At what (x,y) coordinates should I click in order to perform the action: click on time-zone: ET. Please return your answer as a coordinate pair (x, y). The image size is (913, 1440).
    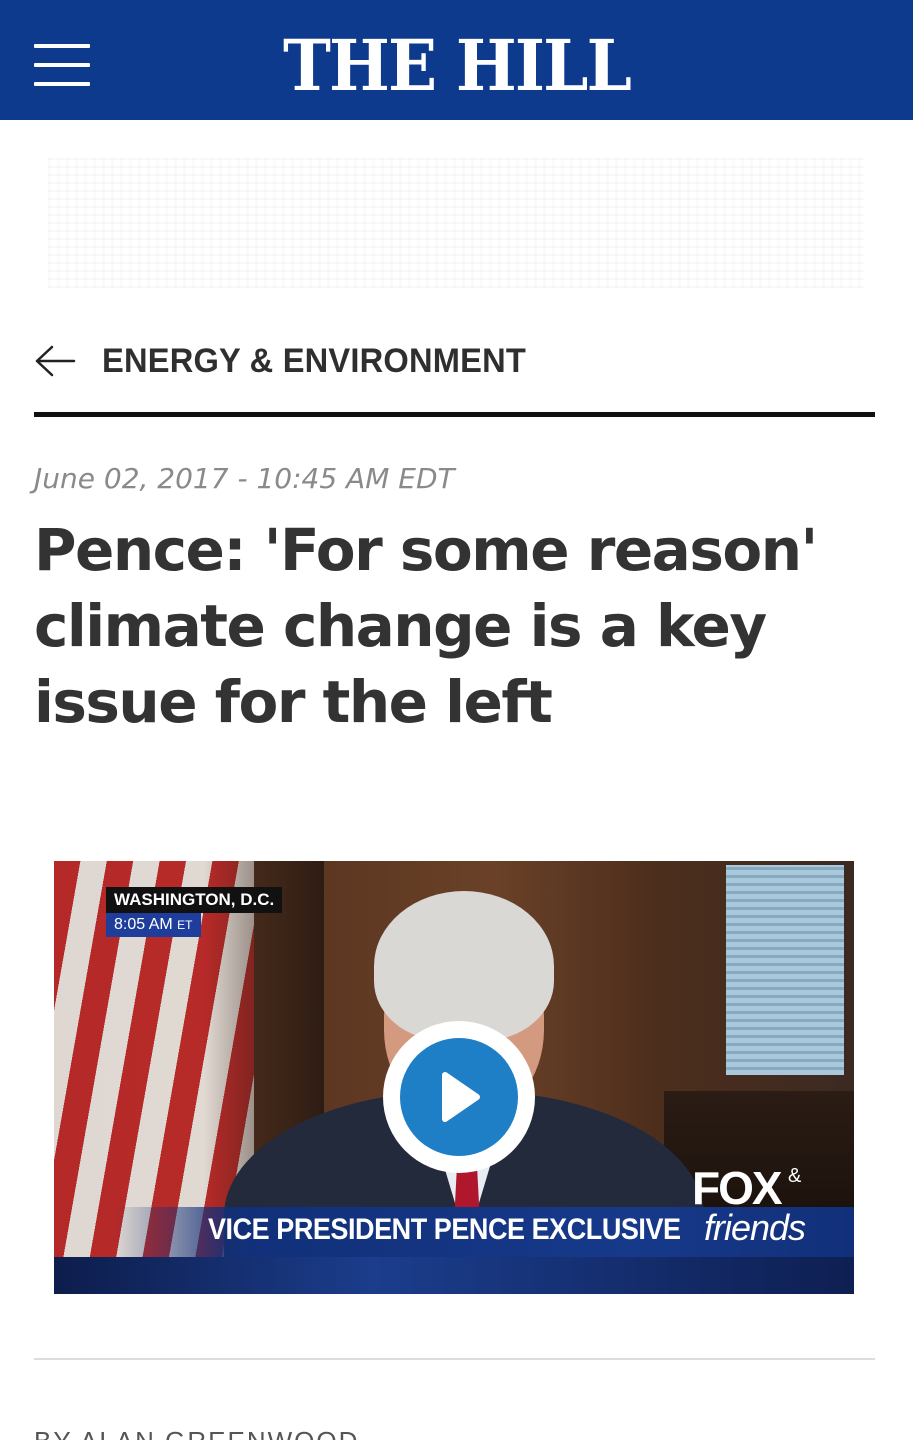
    Looking at the image, I should click on (185, 925).